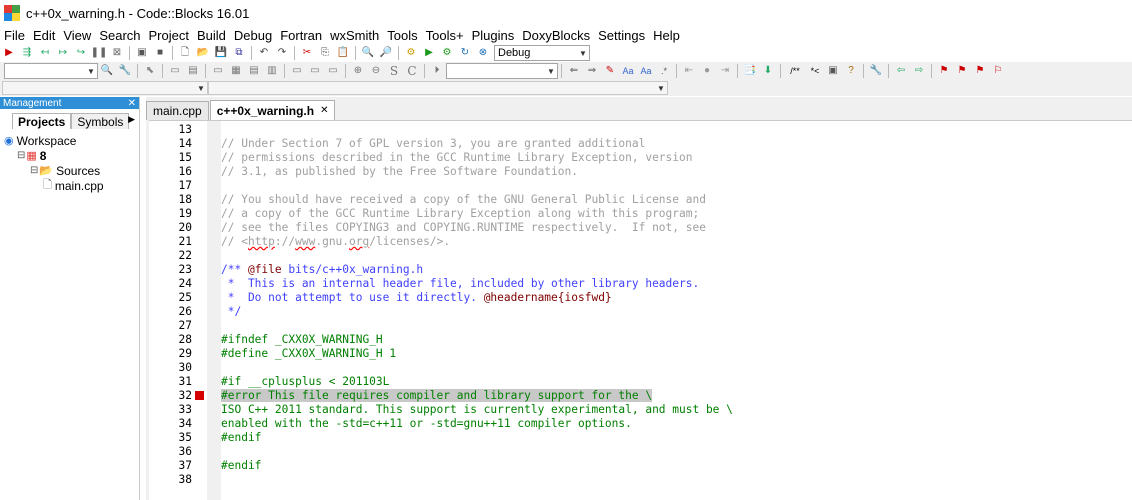  I want to click on open-file-icon: 📂, so click(203, 53).